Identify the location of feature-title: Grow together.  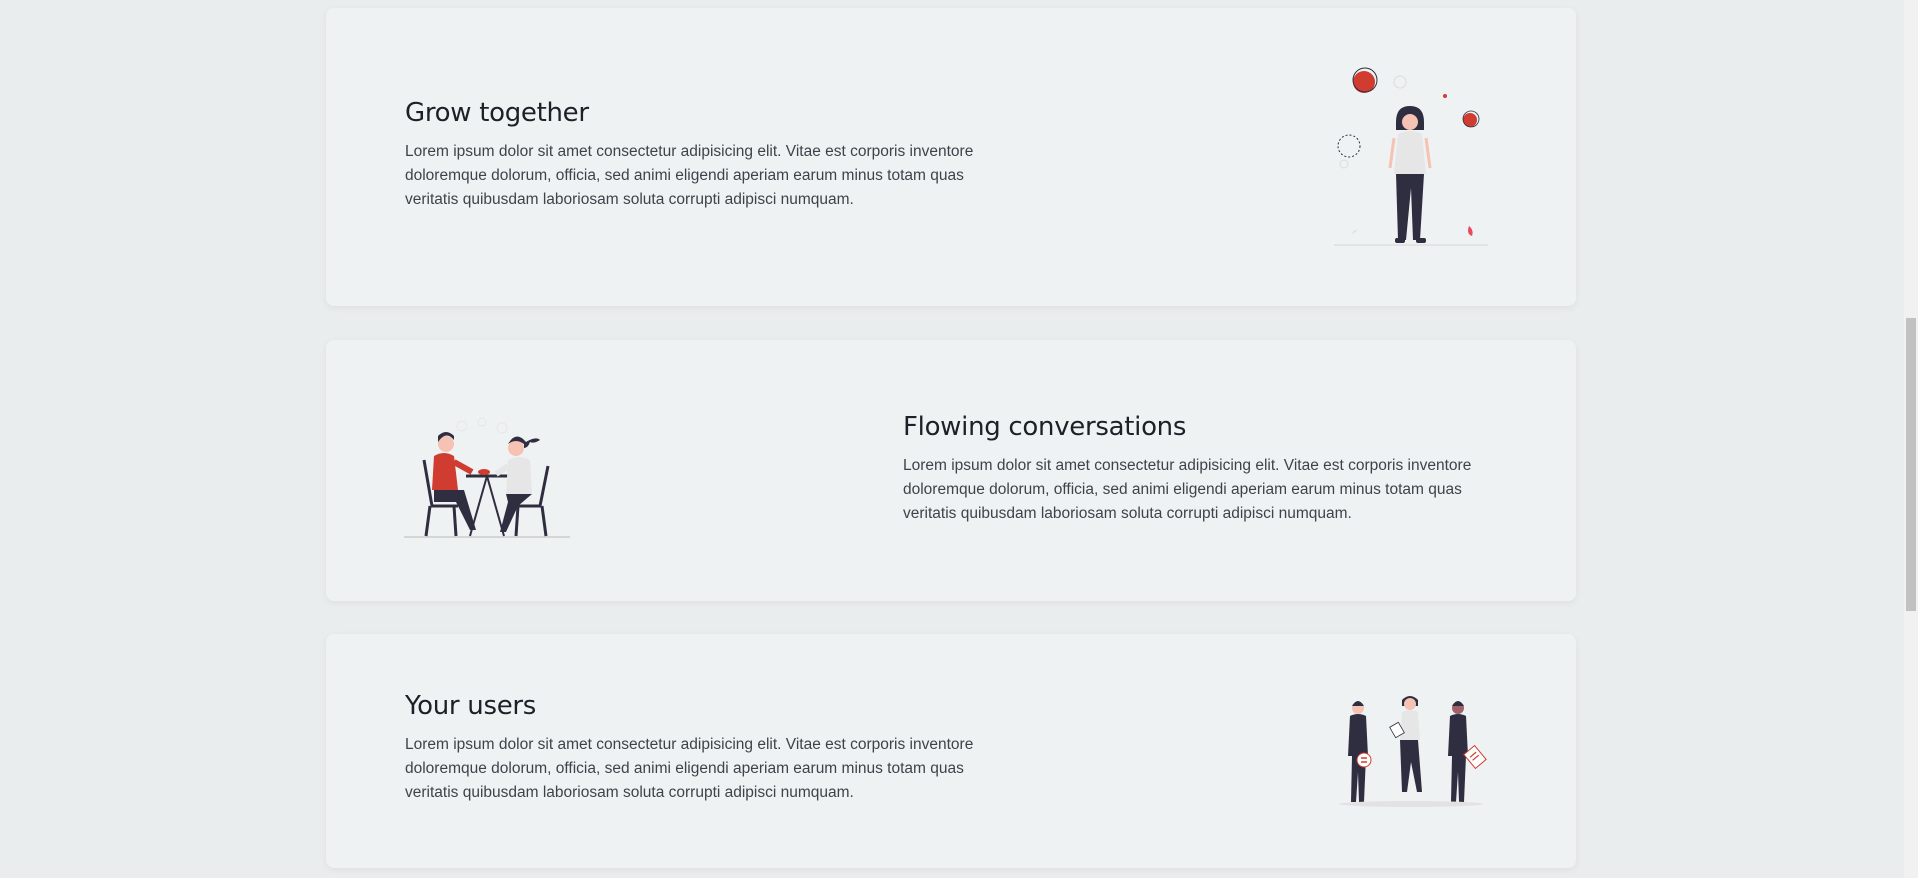
(497, 113).